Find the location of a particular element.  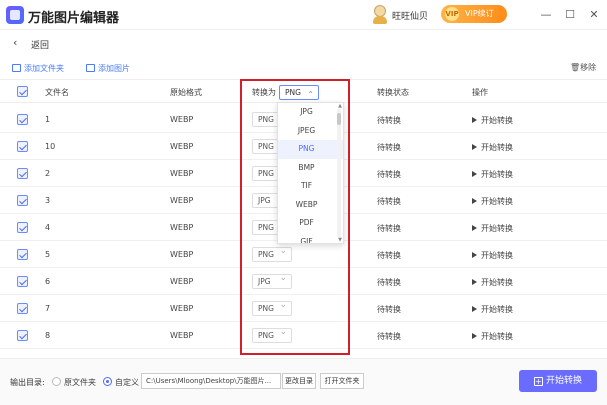

table-row: 6 WEBP JPG 待转换 开始转换 is located at coordinates (303, 281).